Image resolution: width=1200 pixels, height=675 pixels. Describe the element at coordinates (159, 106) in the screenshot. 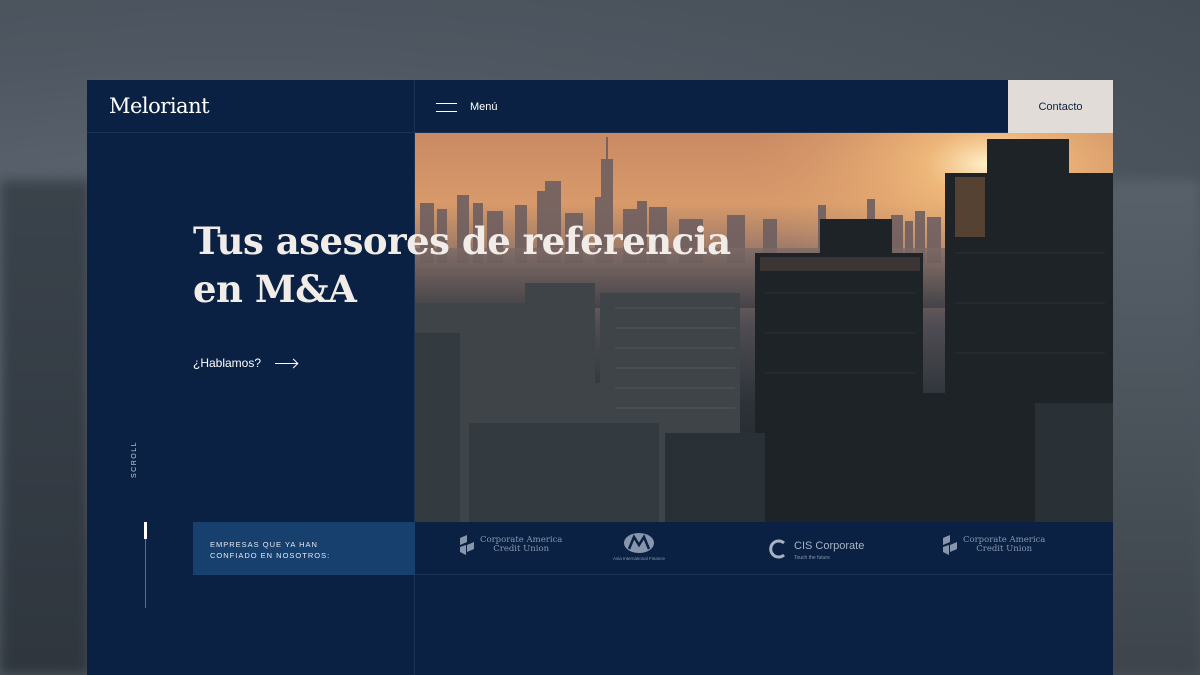

I see `brand-logo: Meloriant` at that location.